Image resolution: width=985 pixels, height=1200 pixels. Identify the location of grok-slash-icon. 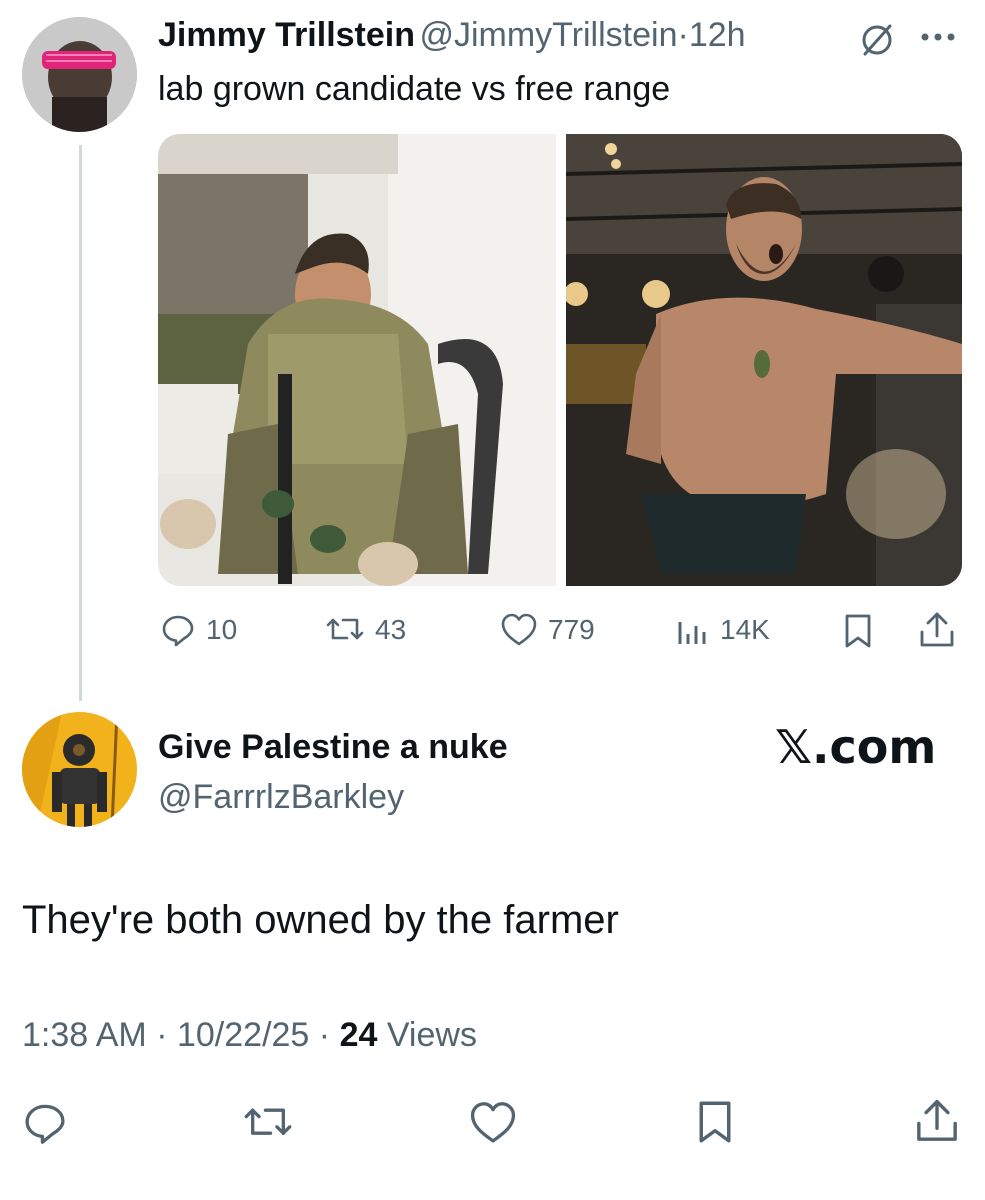
(877, 42).